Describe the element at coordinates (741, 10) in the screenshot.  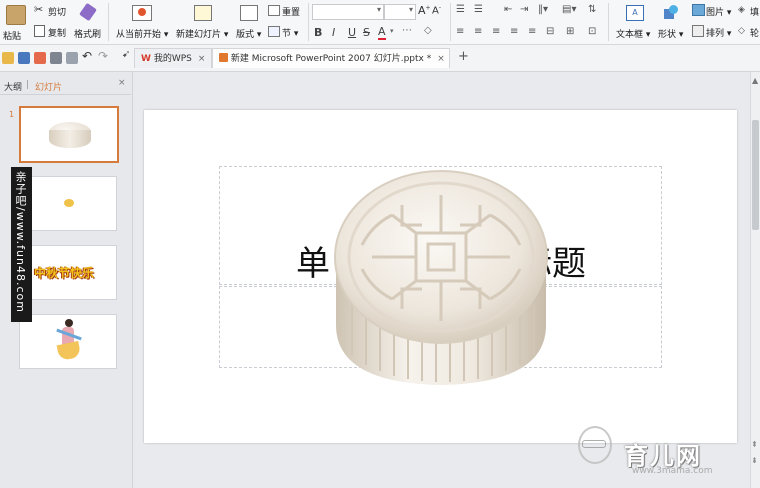
I see `fill-icon: ◈` at that location.